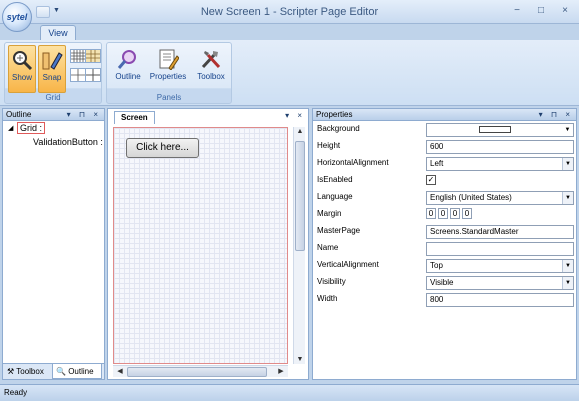  I want to click on medium-grid-icon, so click(93, 56).